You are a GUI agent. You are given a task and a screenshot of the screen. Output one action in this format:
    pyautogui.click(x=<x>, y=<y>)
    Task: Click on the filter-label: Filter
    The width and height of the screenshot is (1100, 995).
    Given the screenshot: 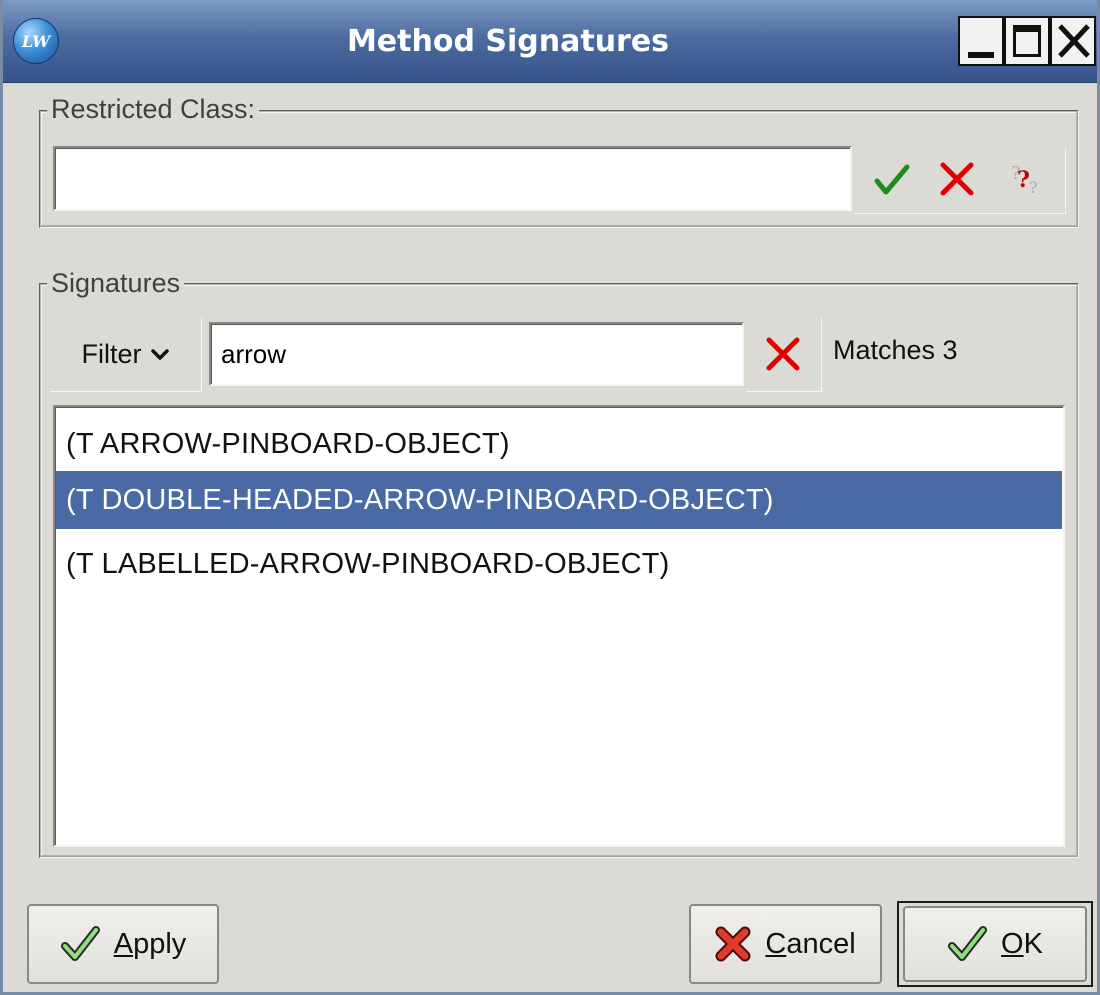 What is the action you would take?
    pyautogui.click(x=111, y=354)
    